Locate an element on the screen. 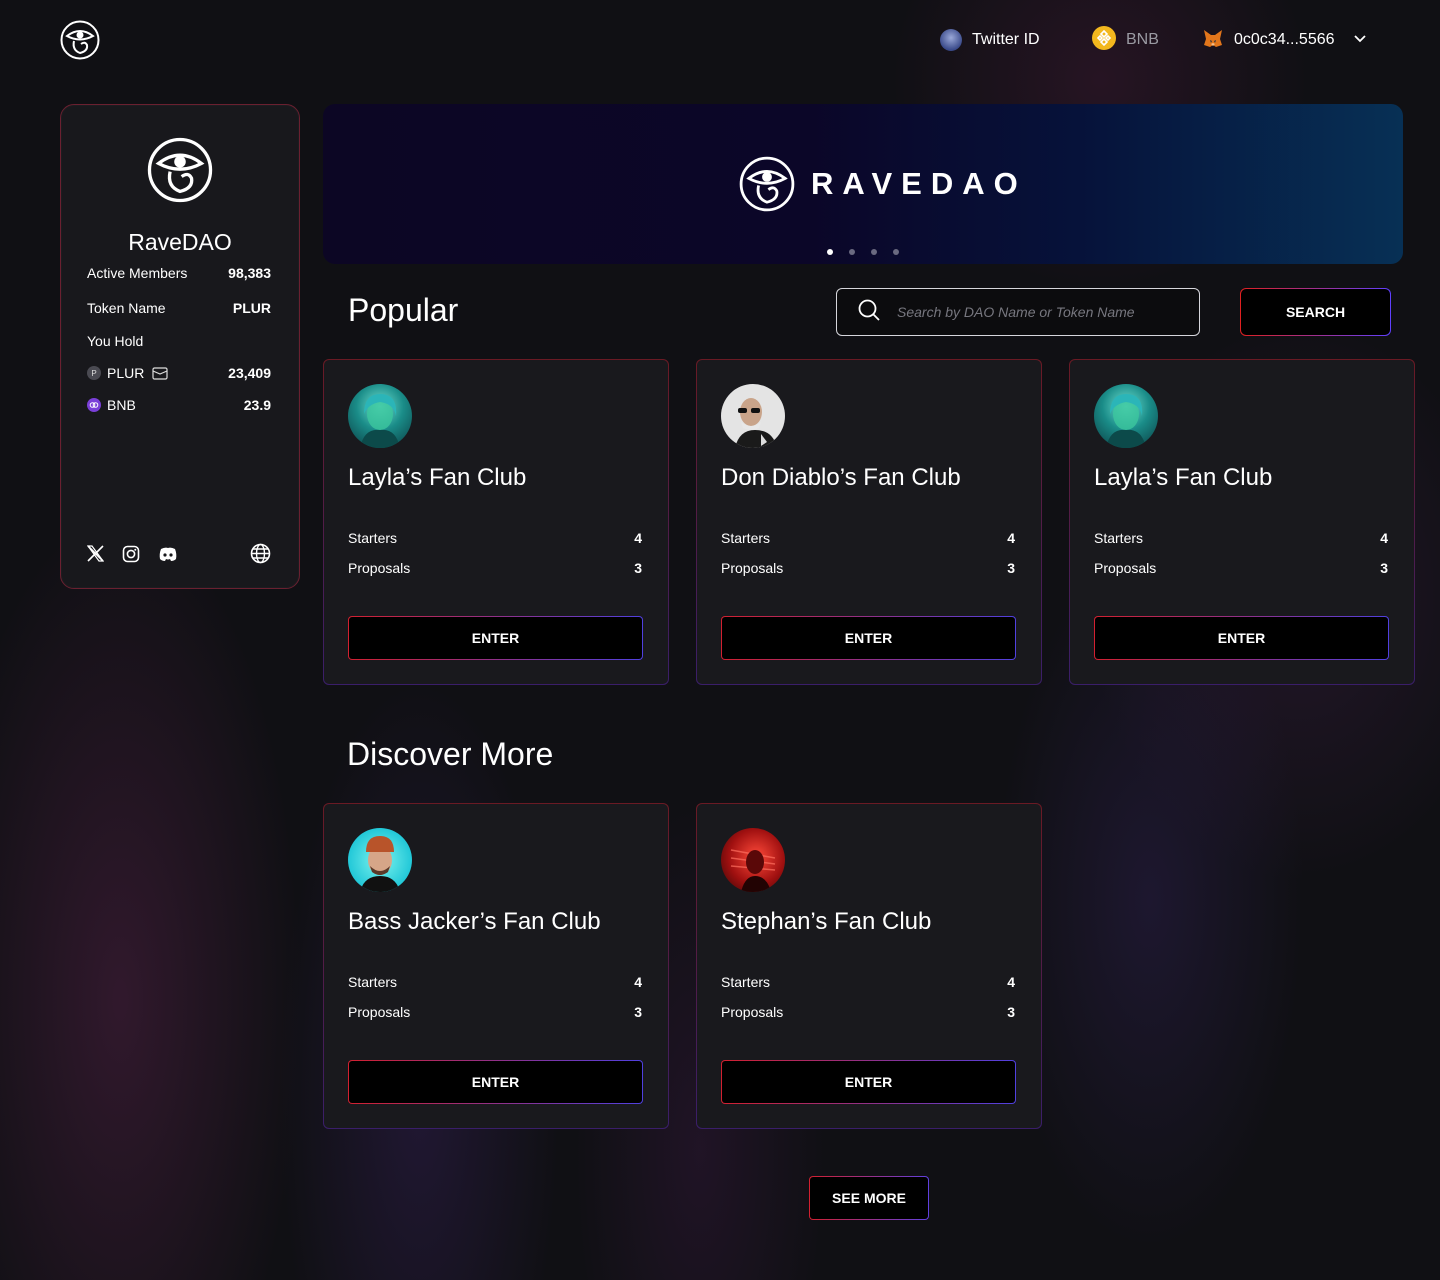  discord-icon is located at coordinates (168, 554).